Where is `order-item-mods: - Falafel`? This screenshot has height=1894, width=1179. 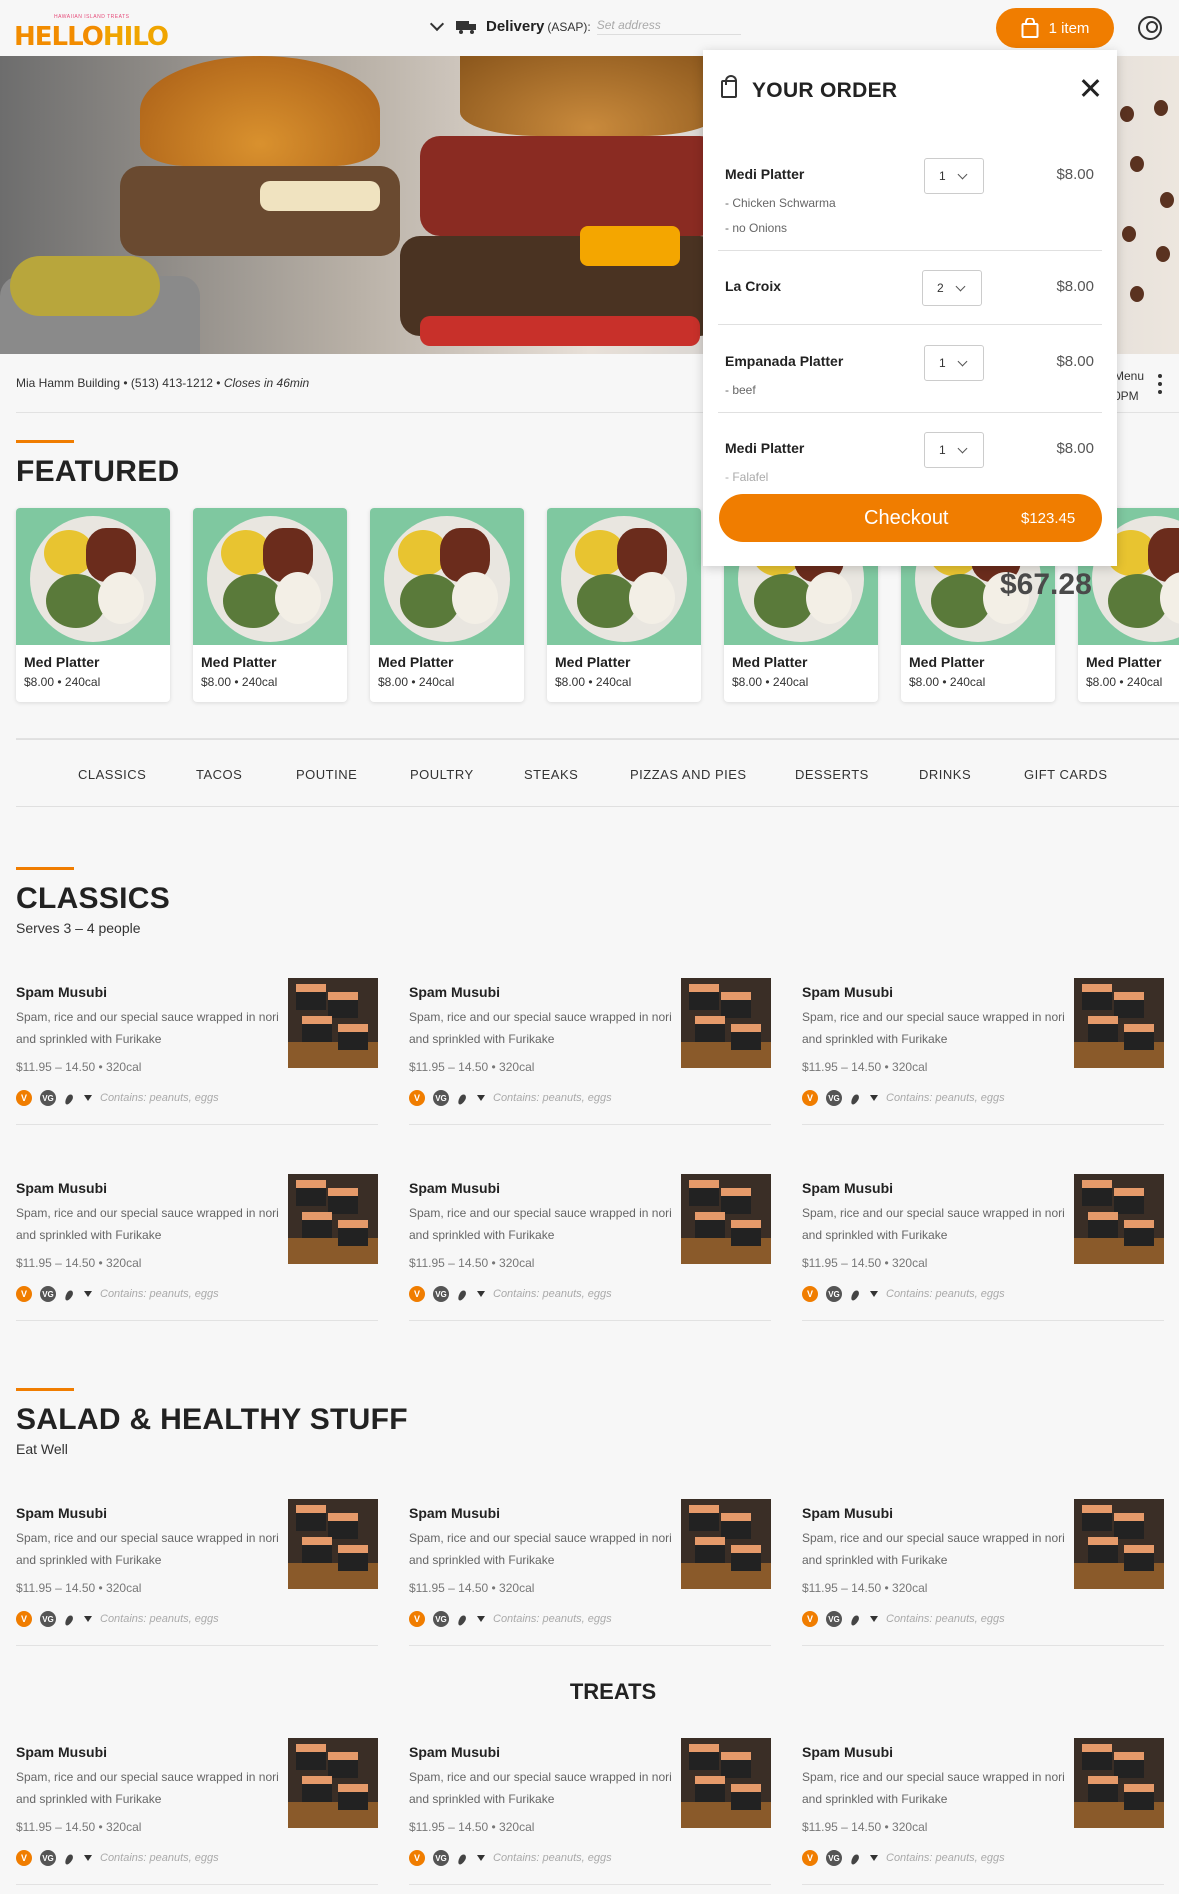 order-item-mods: - Falafel is located at coordinates (747, 477).